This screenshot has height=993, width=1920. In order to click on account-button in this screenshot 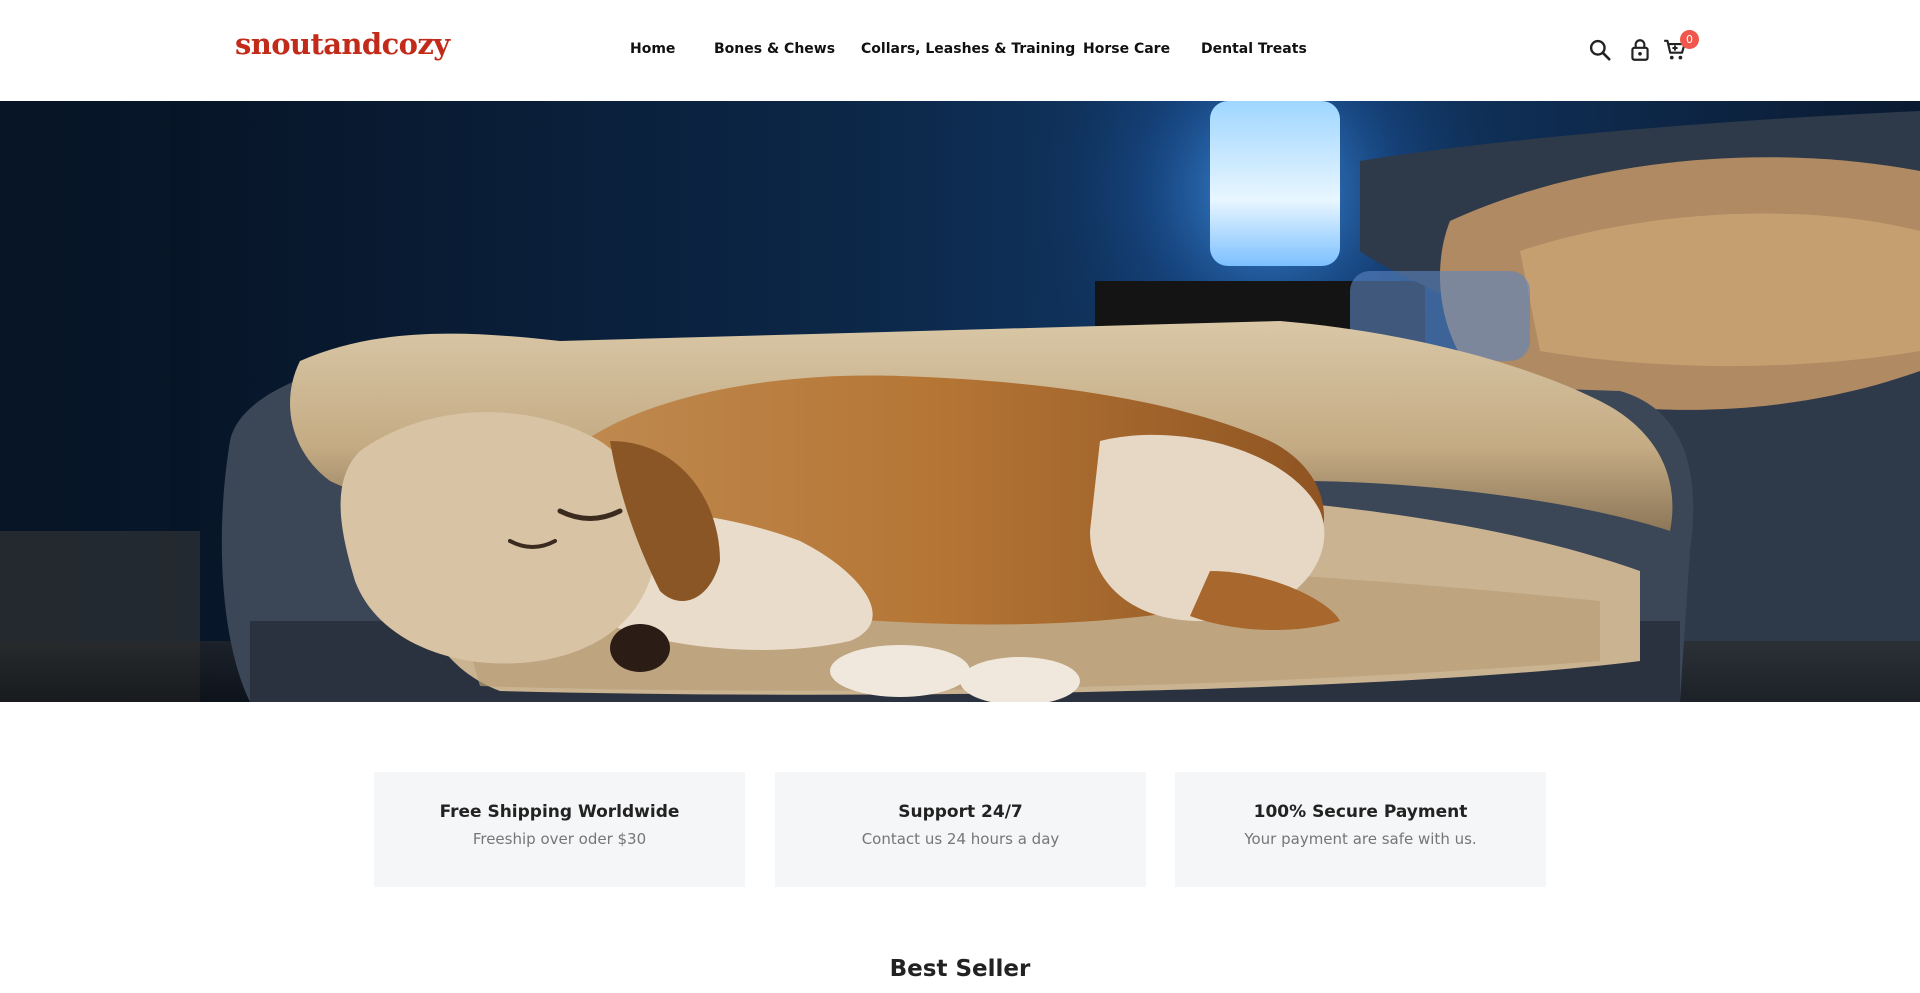, I will do `click(1640, 50)`.